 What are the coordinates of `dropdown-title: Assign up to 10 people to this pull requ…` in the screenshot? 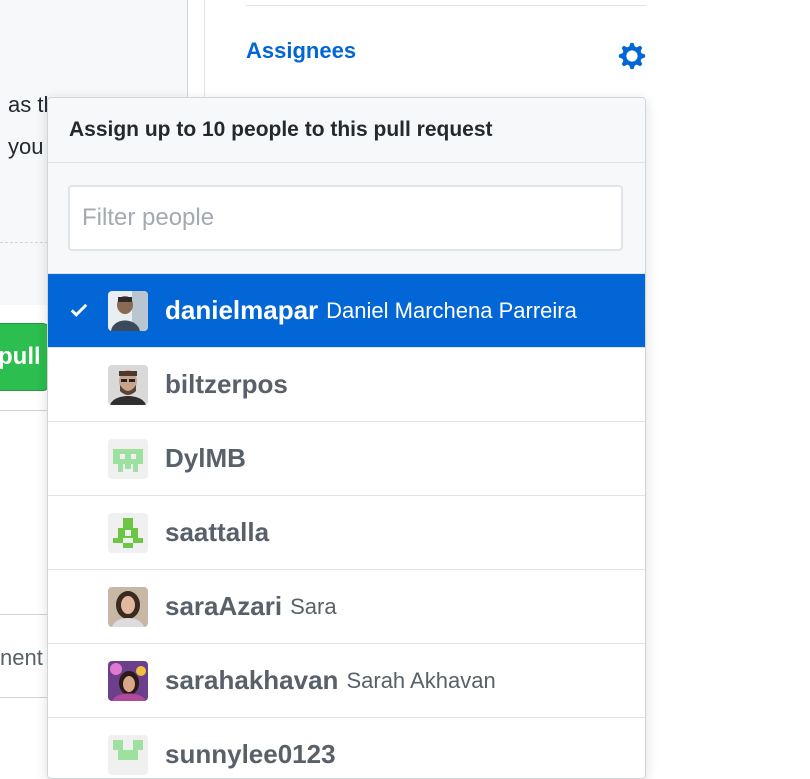 It's located at (346, 130).